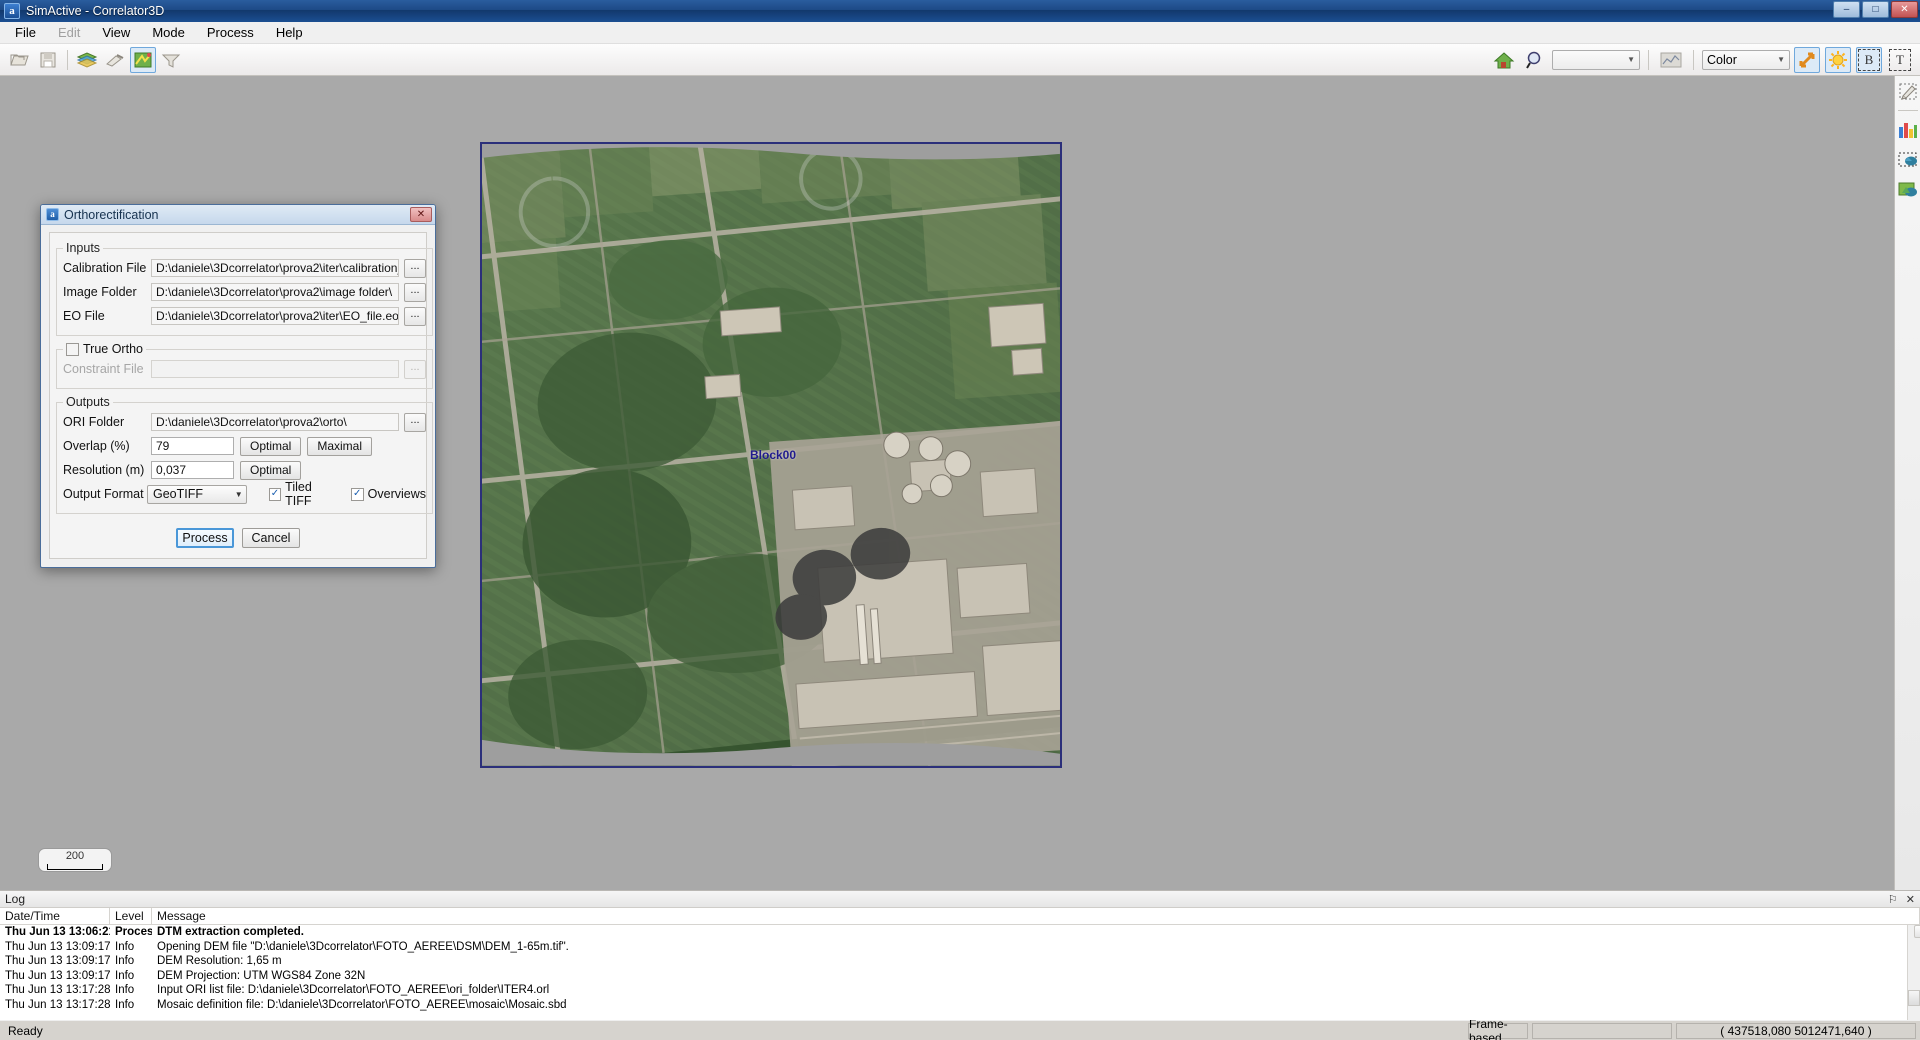  I want to click on histogram-icon, so click(1671, 60).